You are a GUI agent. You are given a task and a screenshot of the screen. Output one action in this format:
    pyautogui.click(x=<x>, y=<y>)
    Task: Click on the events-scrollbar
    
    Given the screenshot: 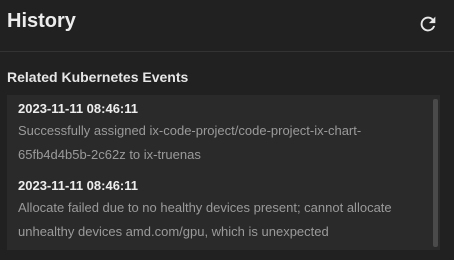 What is the action you would take?
    pyautogui.click(x=435, y=173)
    